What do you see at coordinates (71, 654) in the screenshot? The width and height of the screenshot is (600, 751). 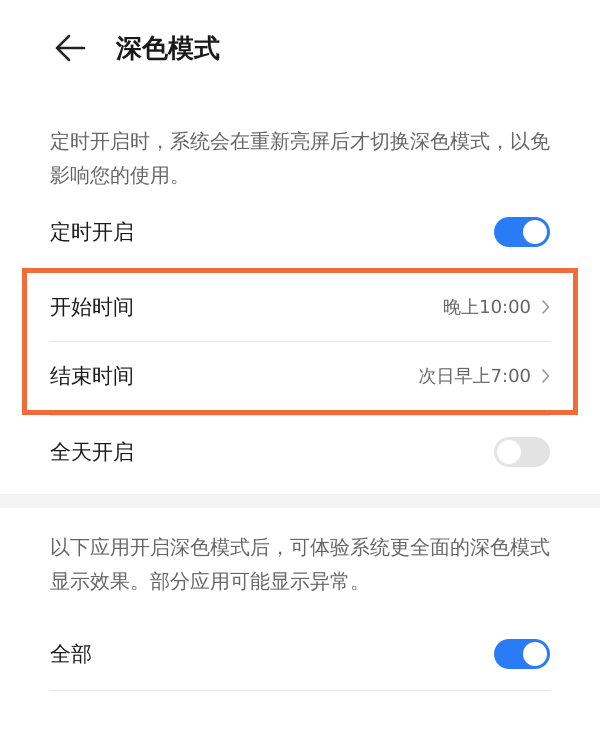 I see `setting-label: 全部` at bounding box center [71, 654].